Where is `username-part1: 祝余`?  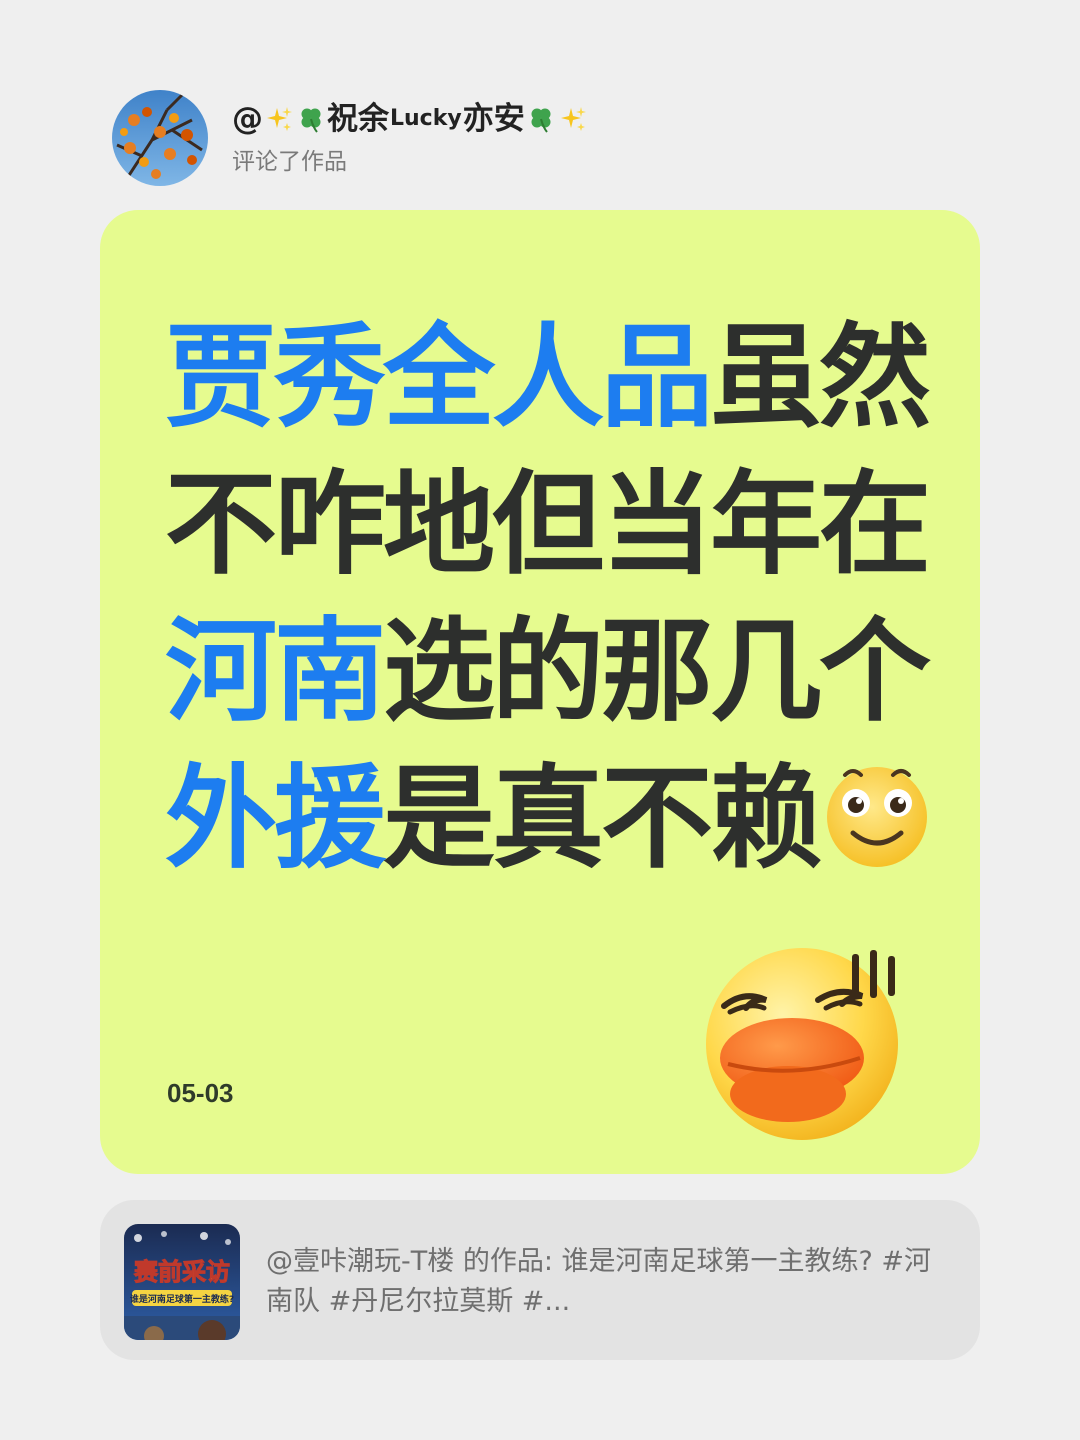
username-part1: 祝余 is located at coordinates (358, 119).